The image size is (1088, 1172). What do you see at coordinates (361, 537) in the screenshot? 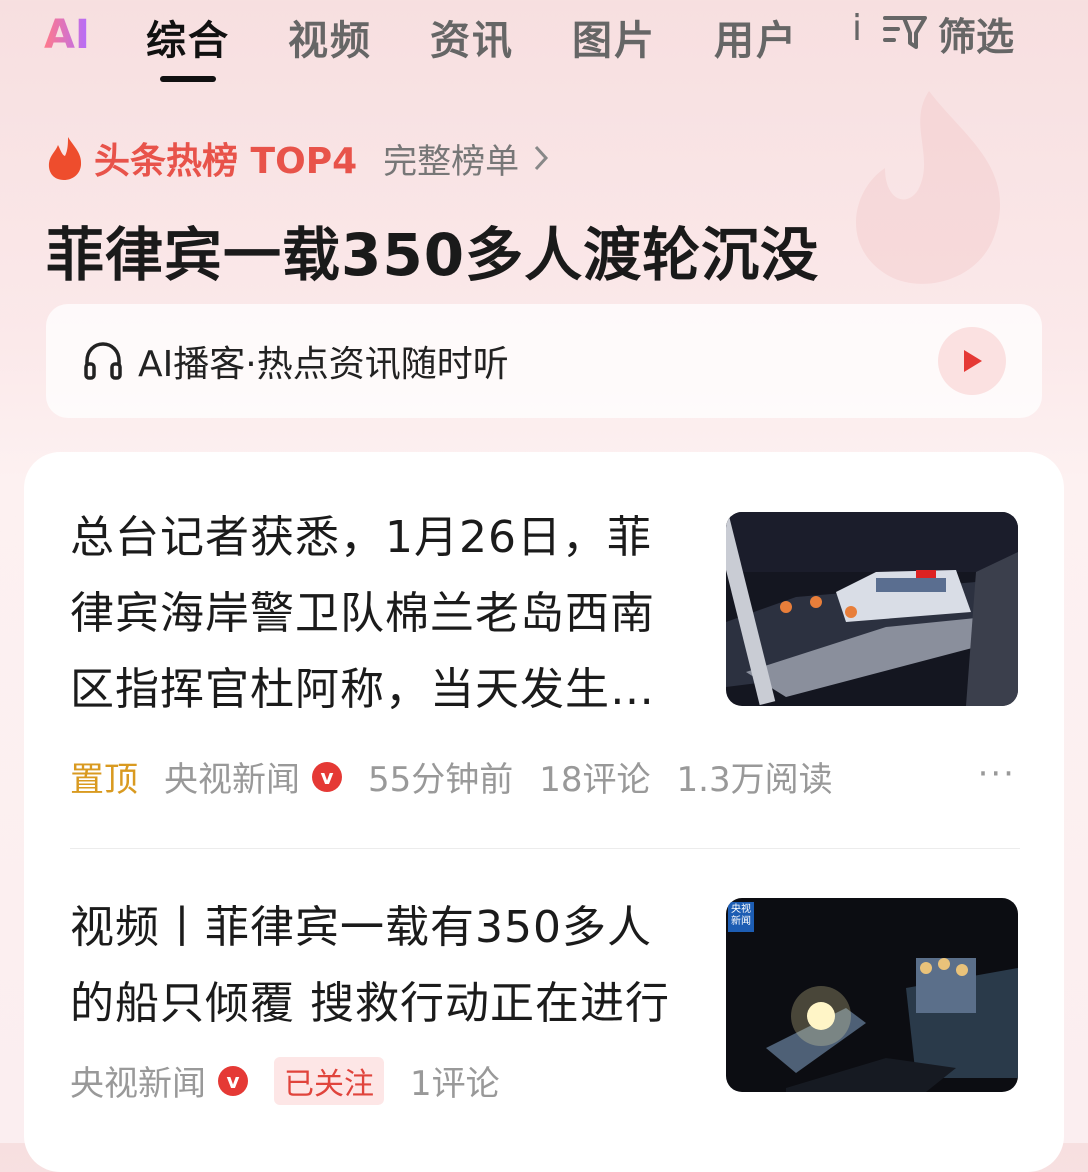
I see `article-title-line: 总台记者获悉，1月26日，菲` at bounding box center [361, 537].